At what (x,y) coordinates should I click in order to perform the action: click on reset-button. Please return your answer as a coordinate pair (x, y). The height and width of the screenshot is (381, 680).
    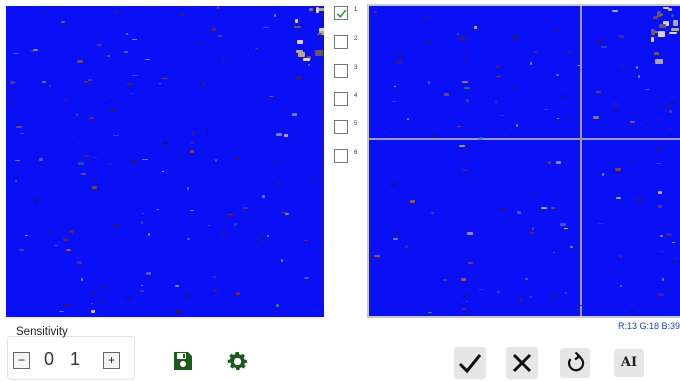
    Looking at the image, I should click on (575, 363).